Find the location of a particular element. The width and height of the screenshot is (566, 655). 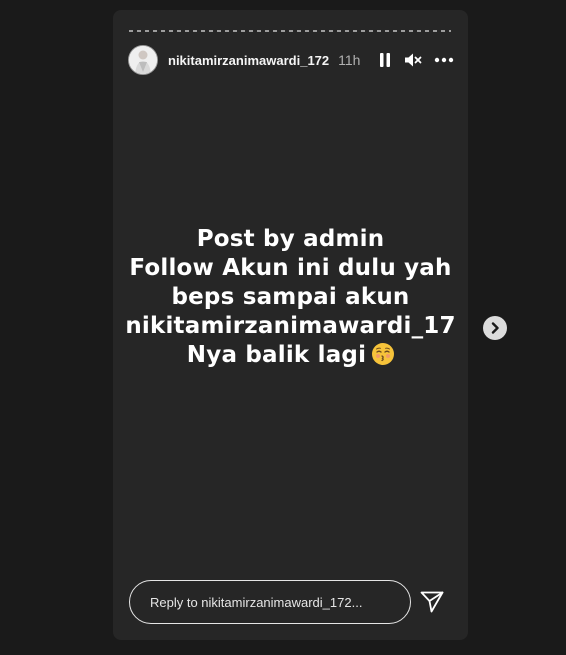

chevron-right-icon is located at coordinates (495, 328).